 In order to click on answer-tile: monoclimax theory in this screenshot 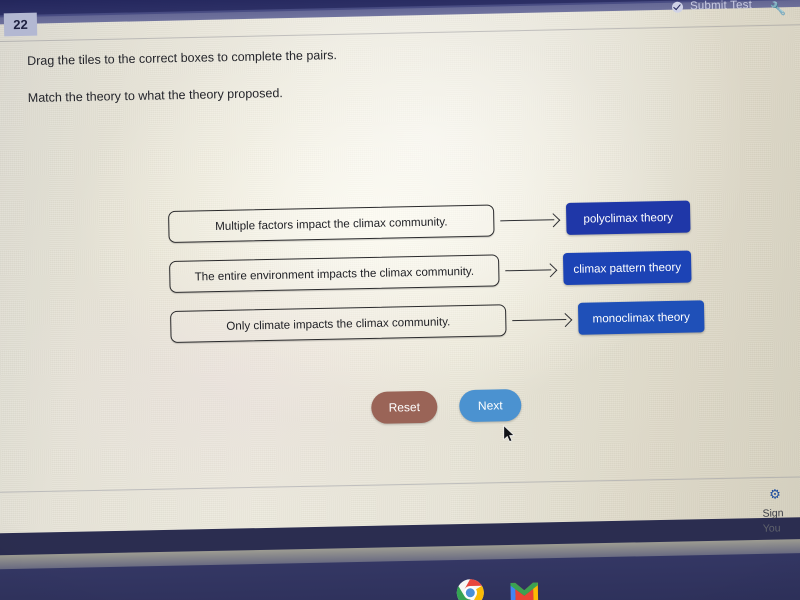, I will do `click(641, 317)`.